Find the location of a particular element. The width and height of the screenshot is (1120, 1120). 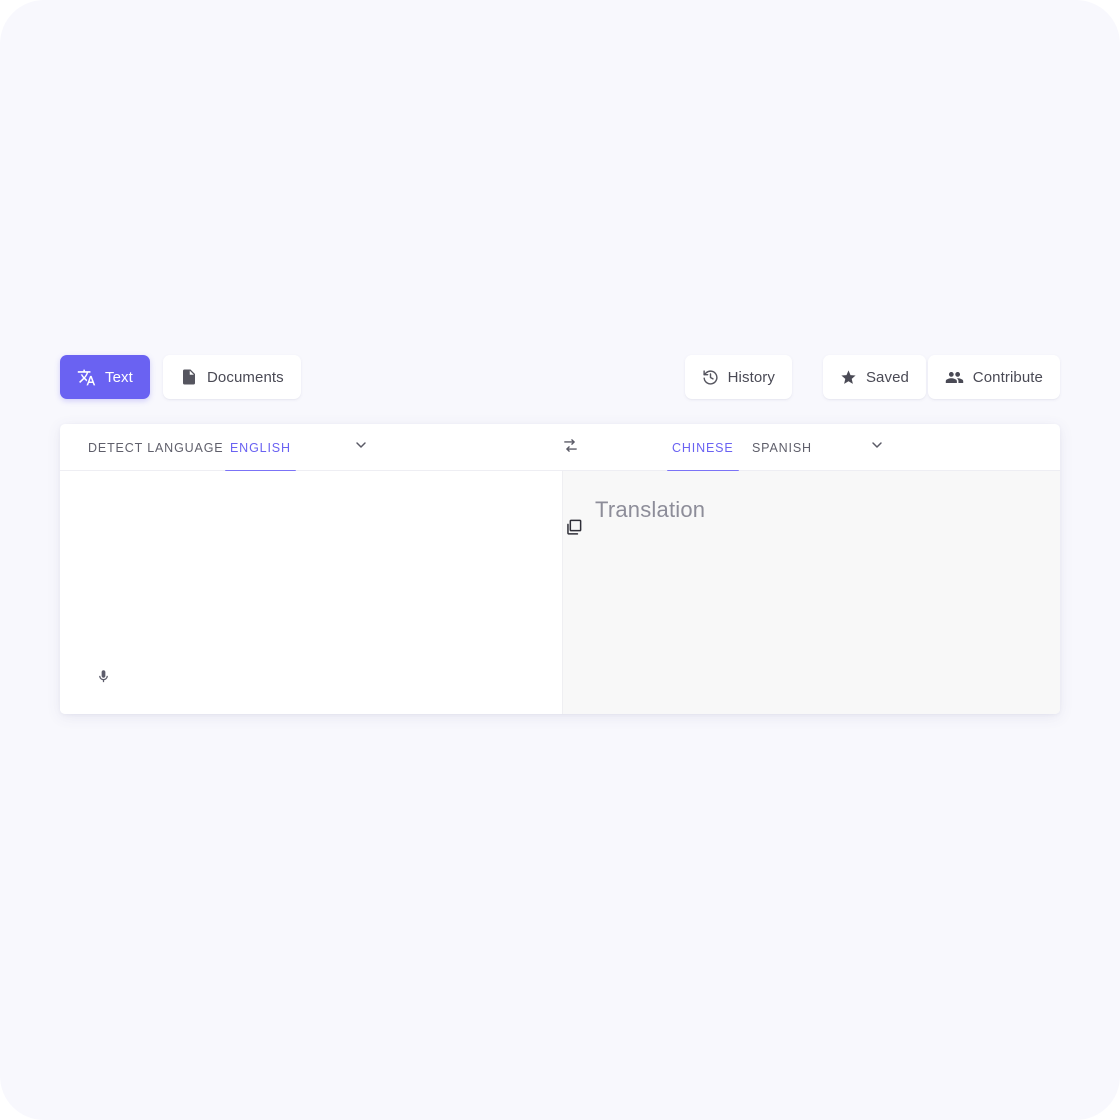

microphone-button is located at coordinates (103, 679).